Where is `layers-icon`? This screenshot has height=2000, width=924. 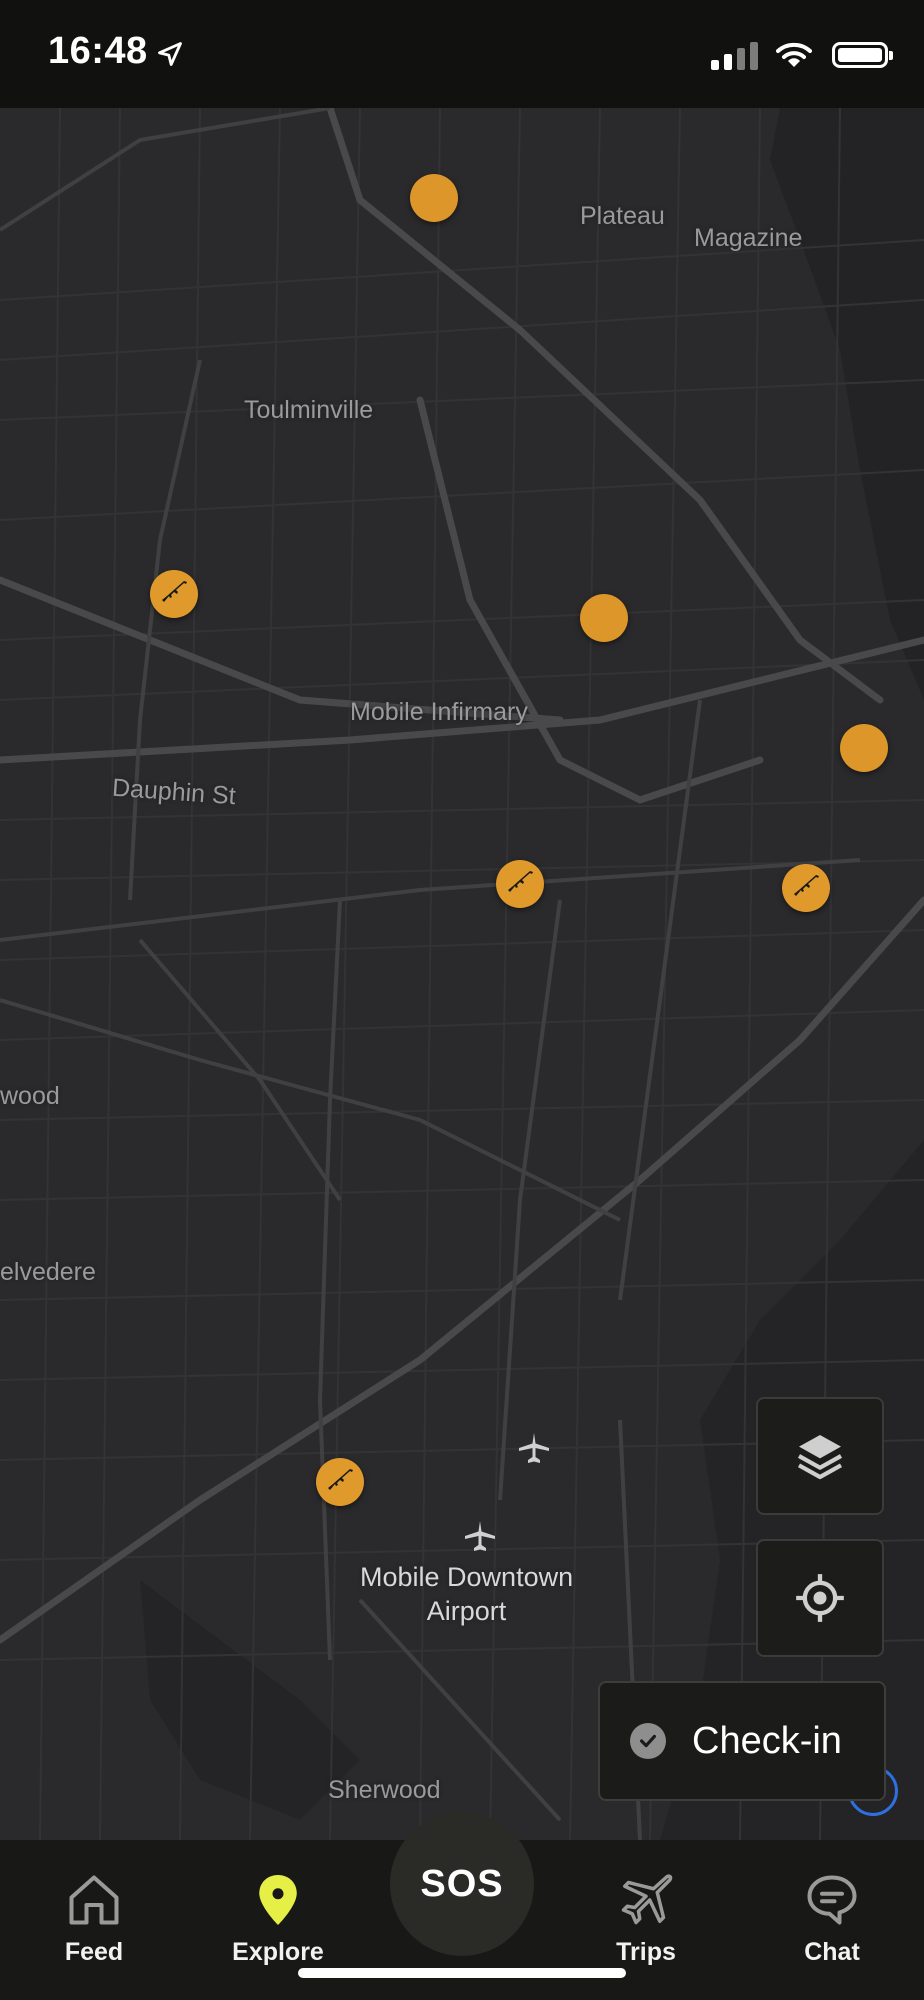 layers-icon is located at coordinates (820, 1457).